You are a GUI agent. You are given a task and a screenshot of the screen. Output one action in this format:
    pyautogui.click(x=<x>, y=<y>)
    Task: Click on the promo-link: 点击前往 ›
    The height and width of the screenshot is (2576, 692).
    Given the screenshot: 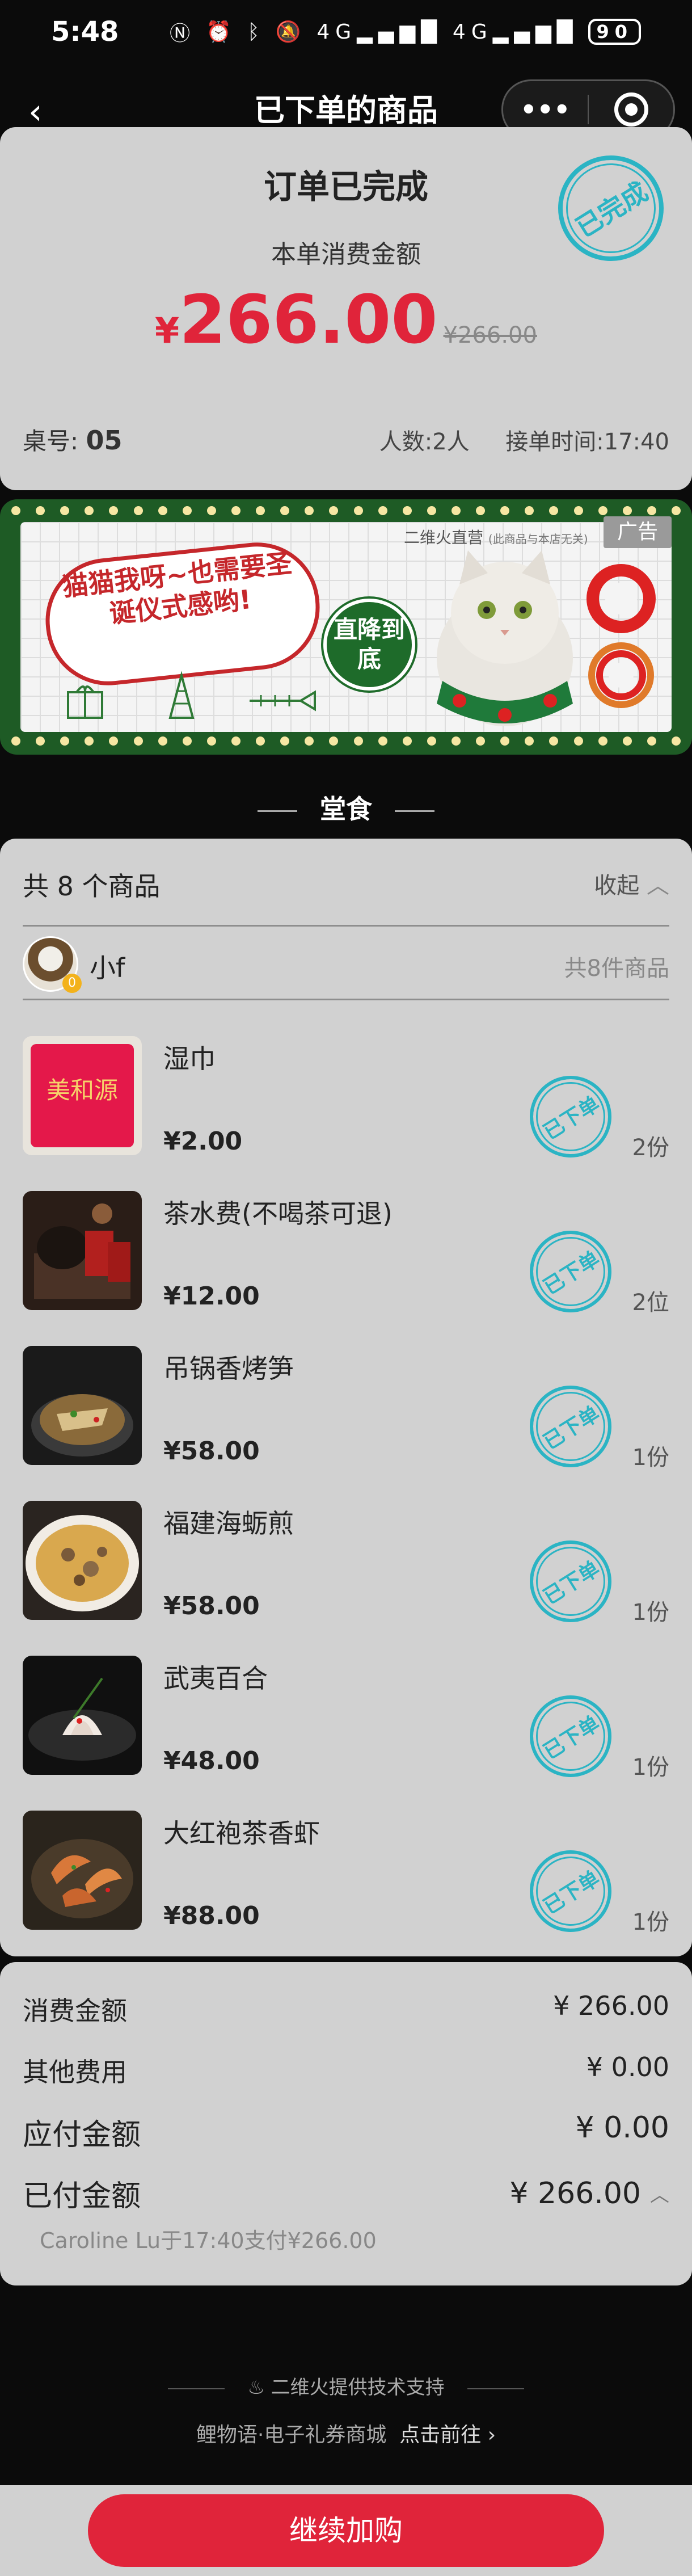 What is the action you would take?
    pyautogui.click(x=448, y=2435)
    